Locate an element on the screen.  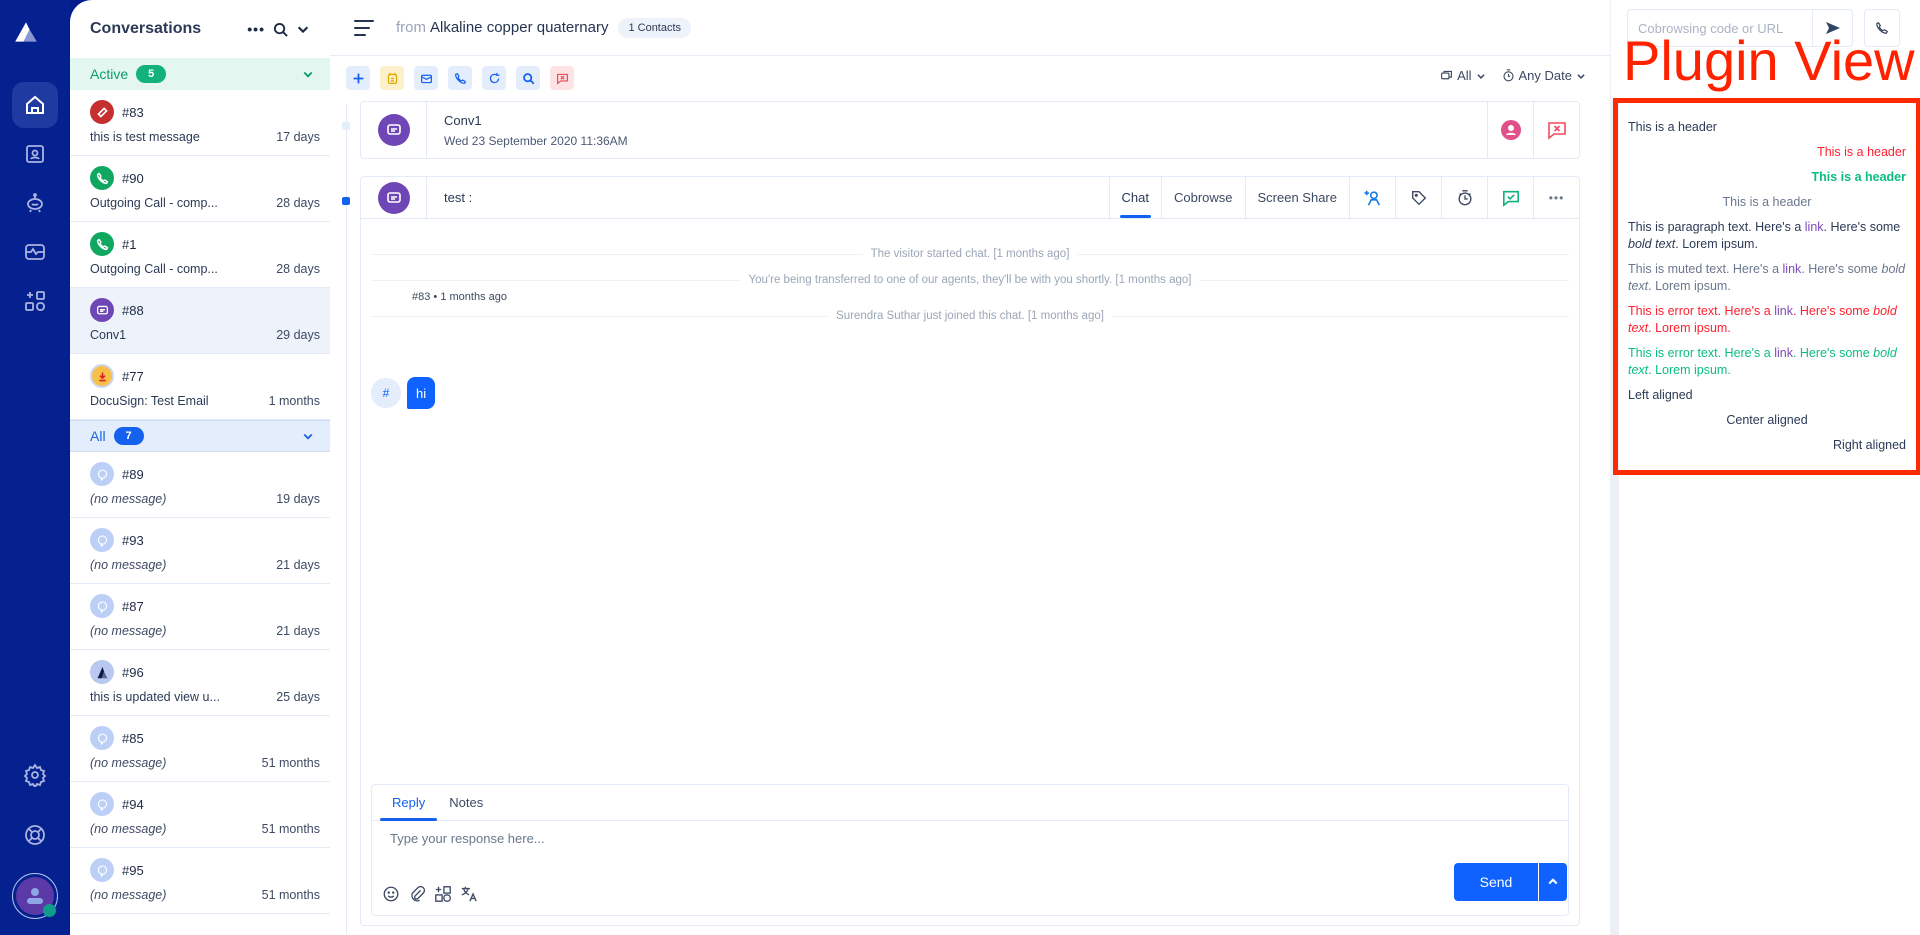
add-button is located at coordinates (358, 78).